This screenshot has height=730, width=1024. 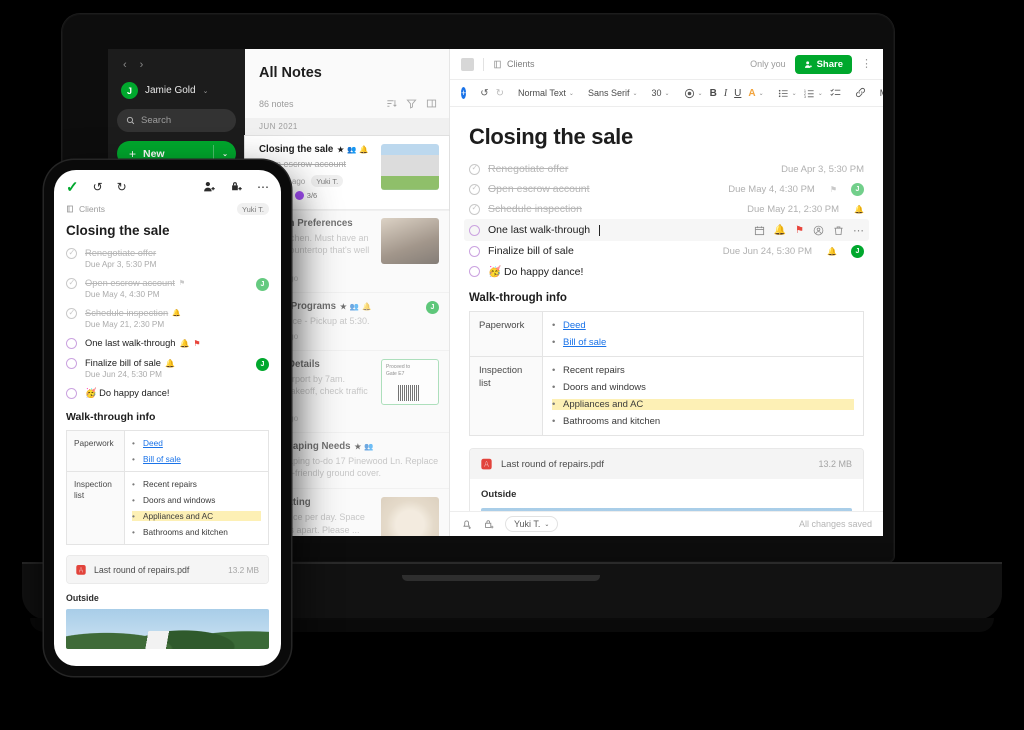 I want to click on underline-button: U, so click(x=737, y=93).